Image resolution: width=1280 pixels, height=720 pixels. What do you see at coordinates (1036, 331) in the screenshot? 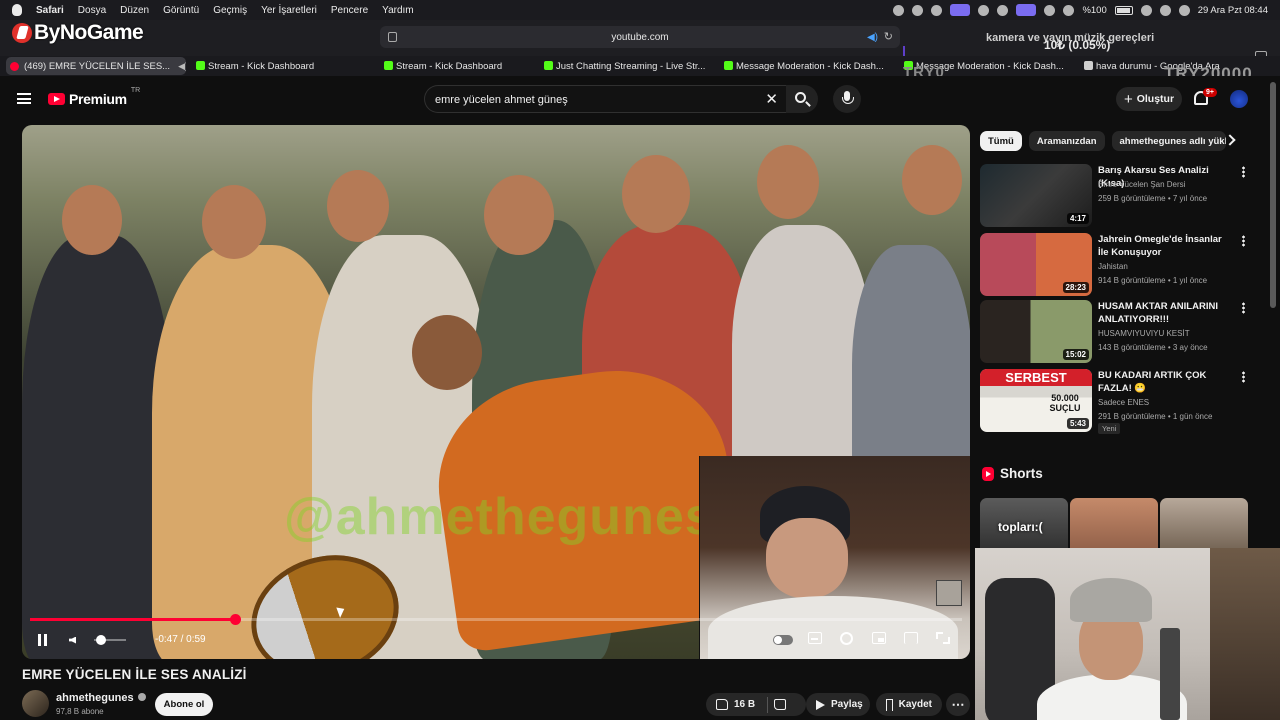
I see `video-thumbnail: 15:02` at bounding box center [1036, 331].